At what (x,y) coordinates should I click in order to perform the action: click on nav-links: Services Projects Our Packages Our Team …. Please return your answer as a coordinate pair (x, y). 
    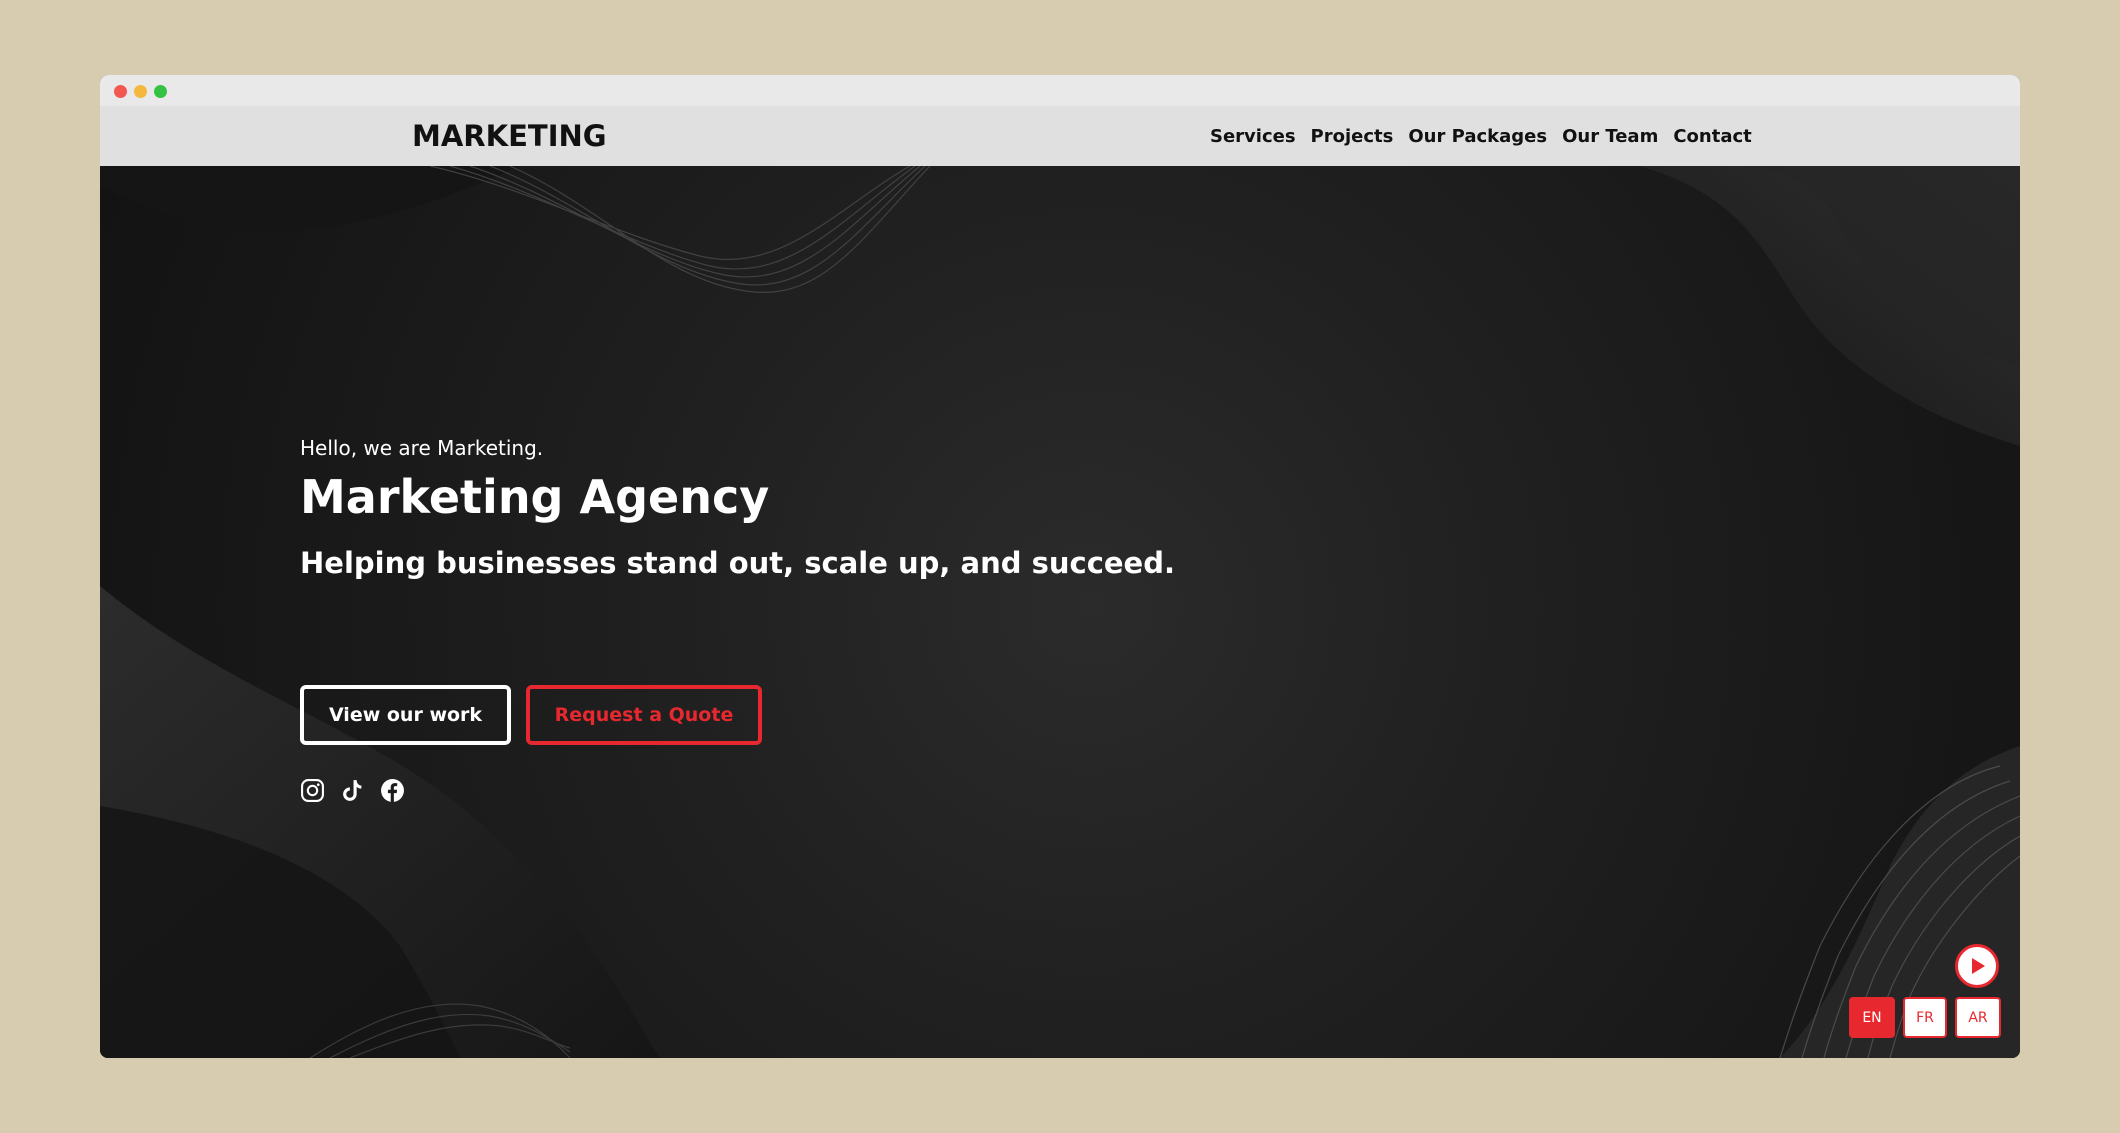
    Looking at the image, I should click on (1481, 136).